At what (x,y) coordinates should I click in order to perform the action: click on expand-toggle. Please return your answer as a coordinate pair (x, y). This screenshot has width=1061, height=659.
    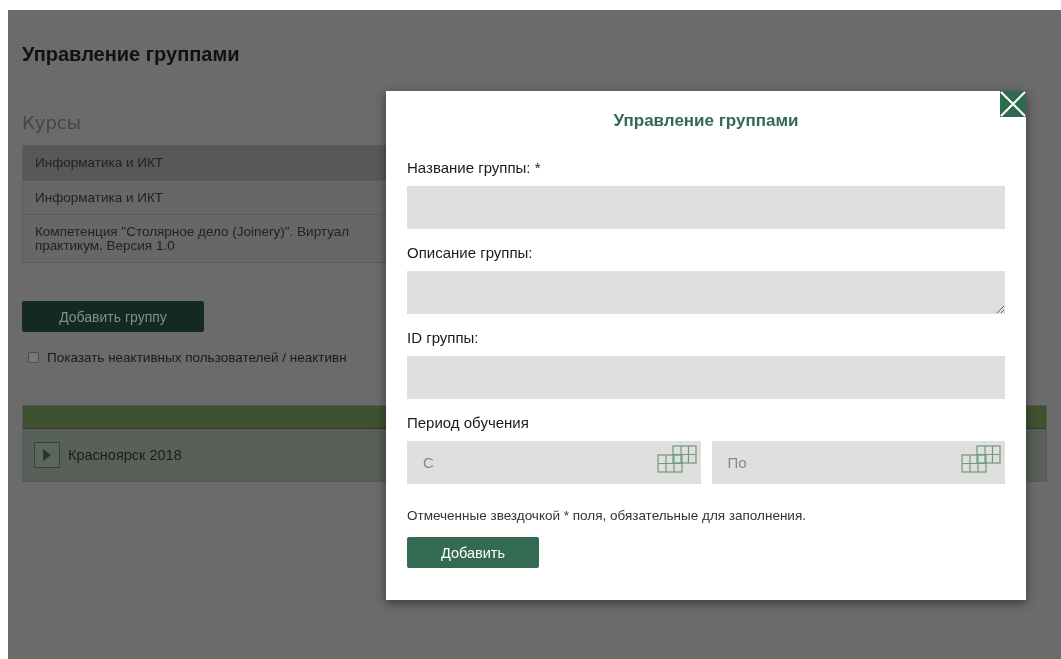
    Looking at the image, I should click on (47, 455).